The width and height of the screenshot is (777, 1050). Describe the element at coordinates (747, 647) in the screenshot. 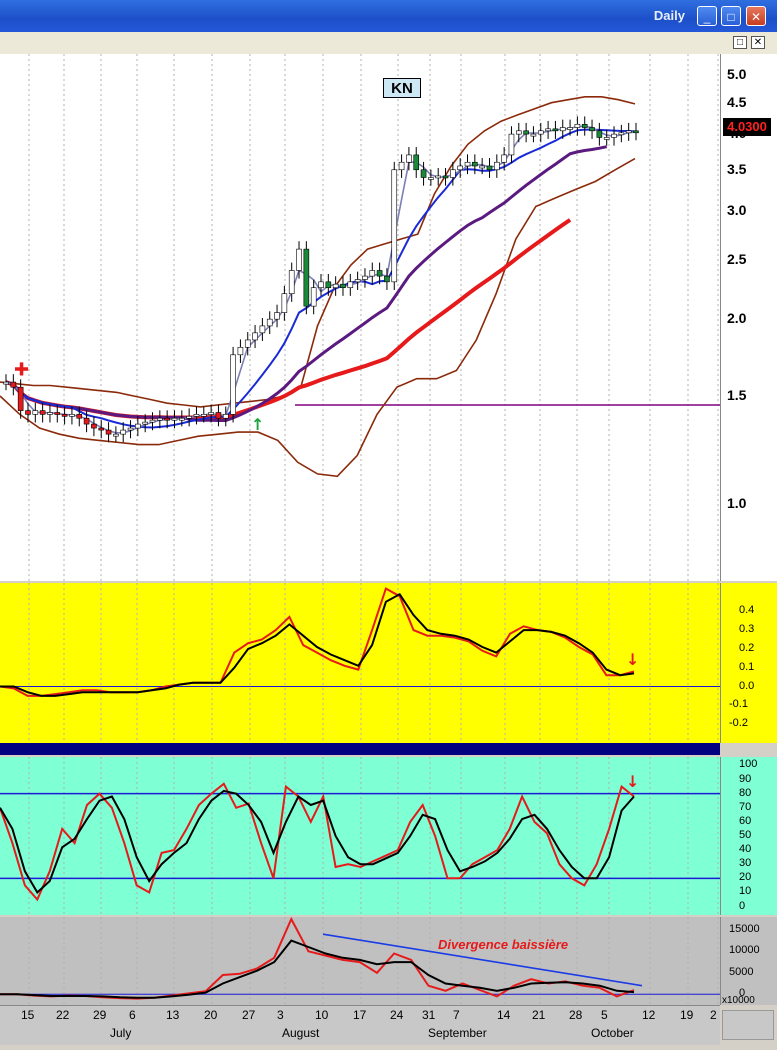

I see `osc-tick-label: 0.2` at that location.